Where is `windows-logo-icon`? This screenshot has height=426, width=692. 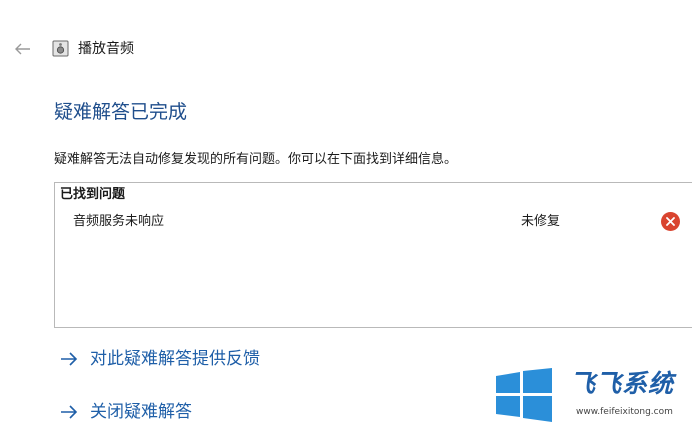
windows-logo-icon is located at coordinates (524, 395).